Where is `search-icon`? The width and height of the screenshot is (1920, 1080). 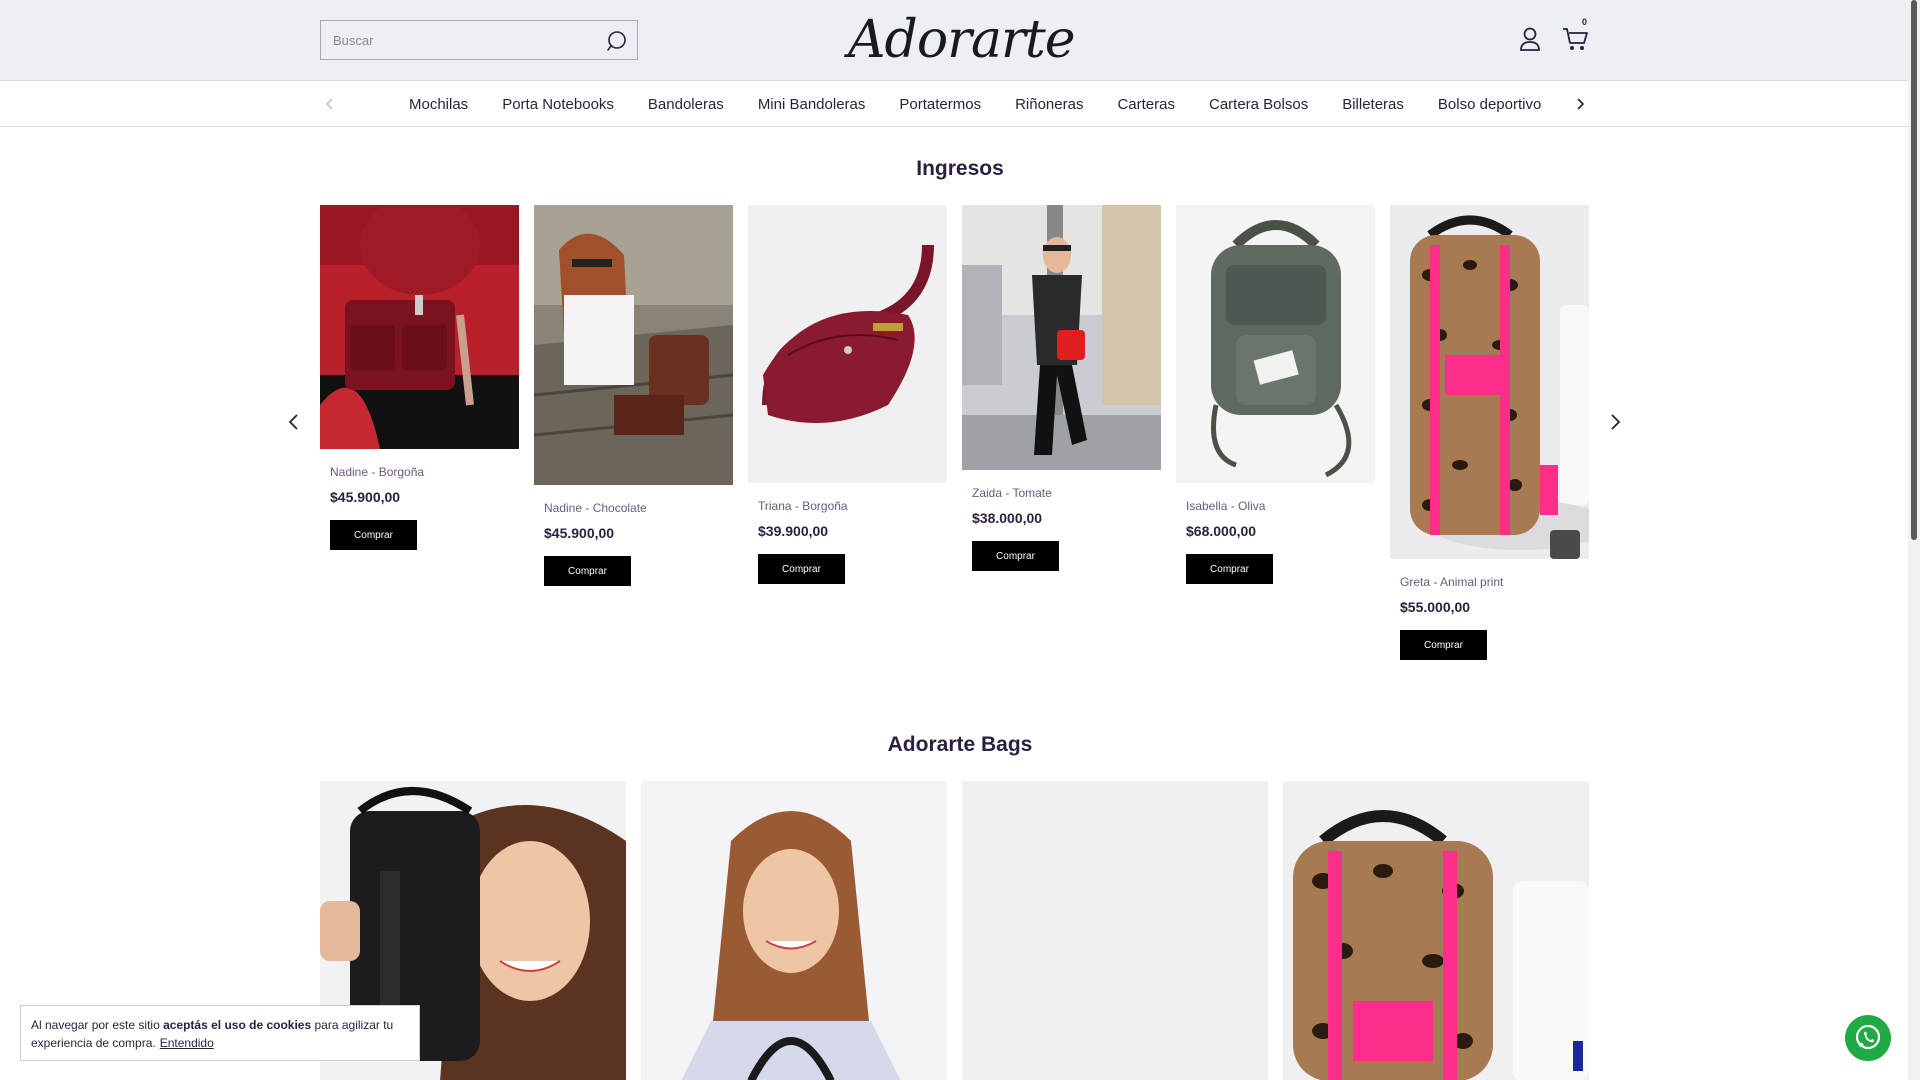 search-icon is located at coordinates (617, 41).